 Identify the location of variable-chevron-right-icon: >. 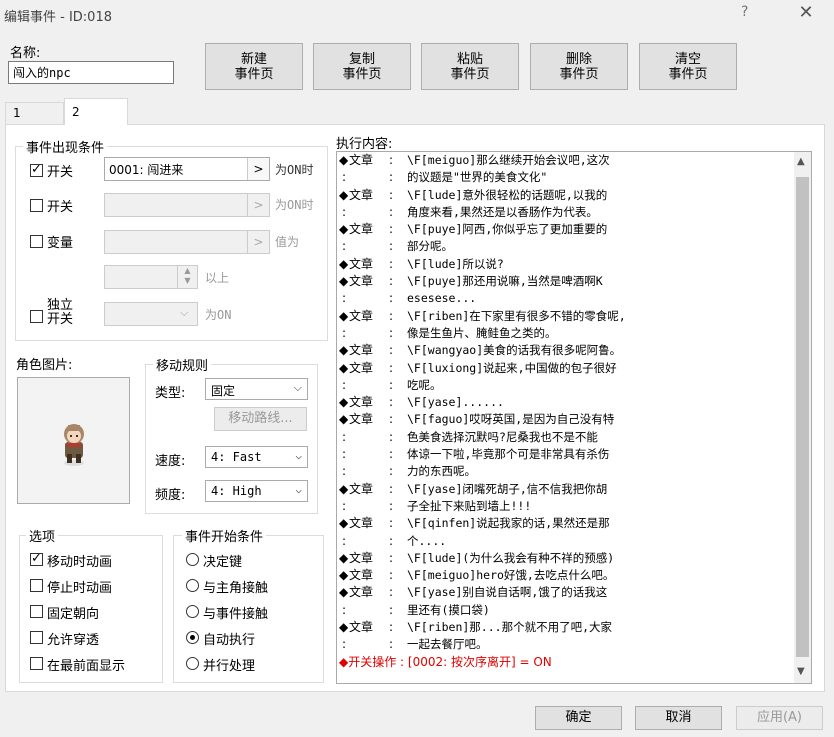
(258, 242).